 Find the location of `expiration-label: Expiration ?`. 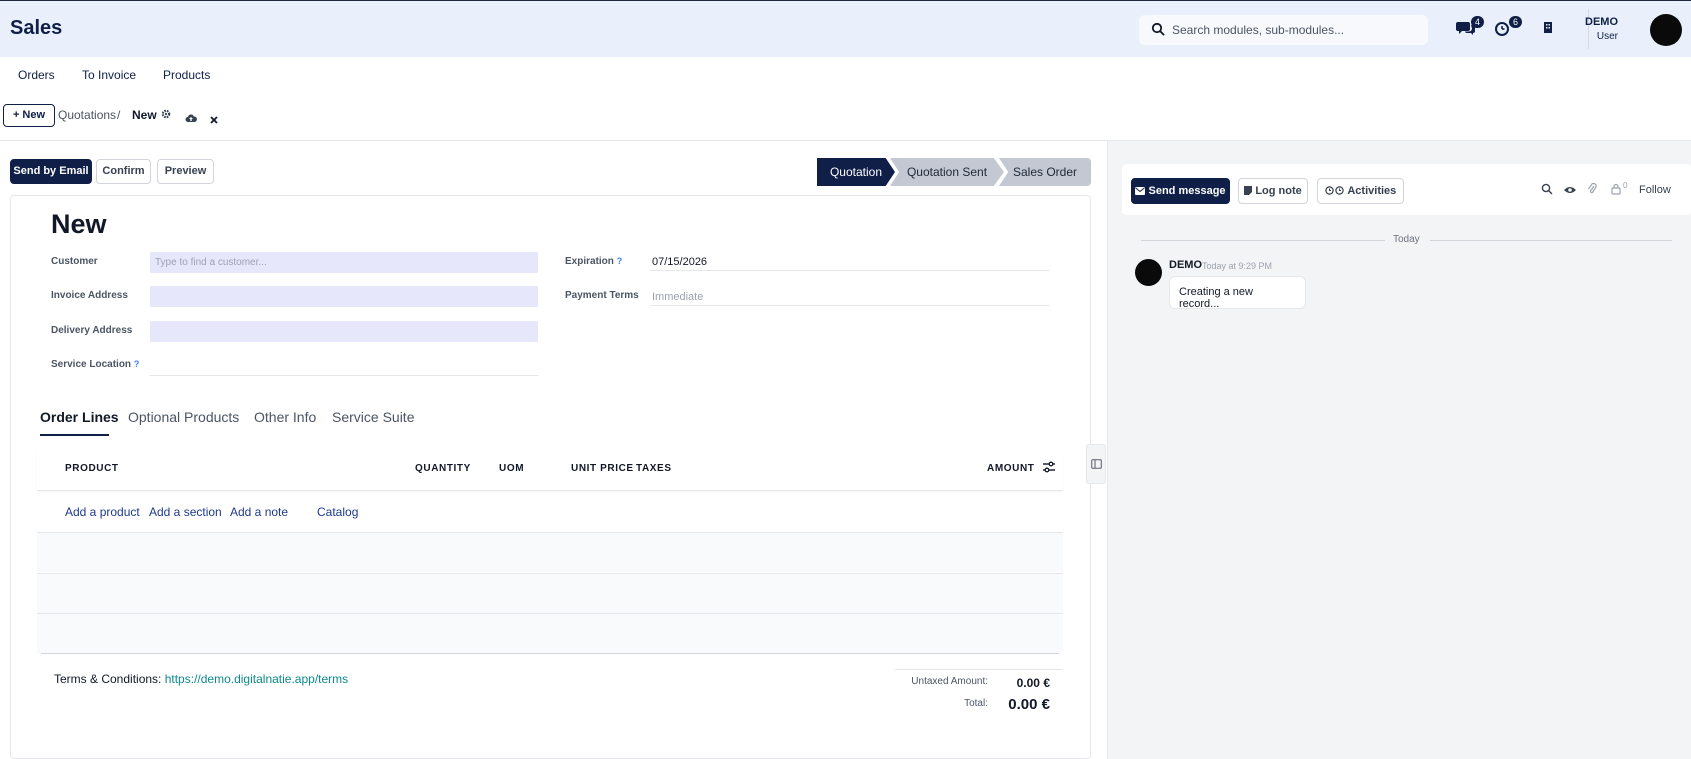

expiration-label: Expiration ? is located at coordinates (593, 261).